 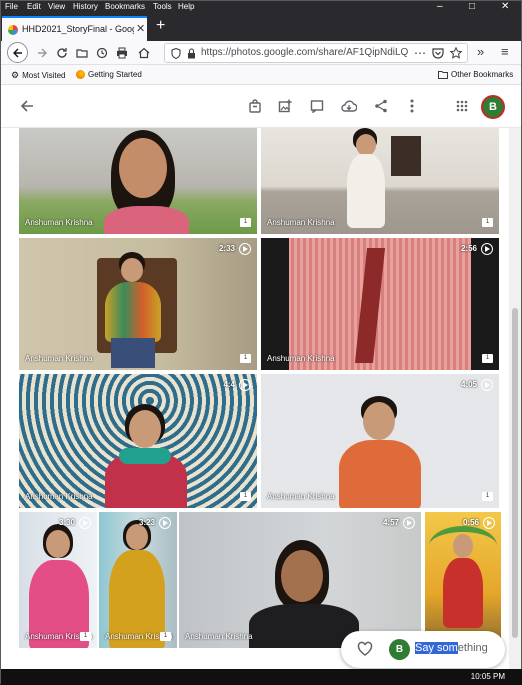 I want to click on account-avatar: B, so click(x=493, y=107).